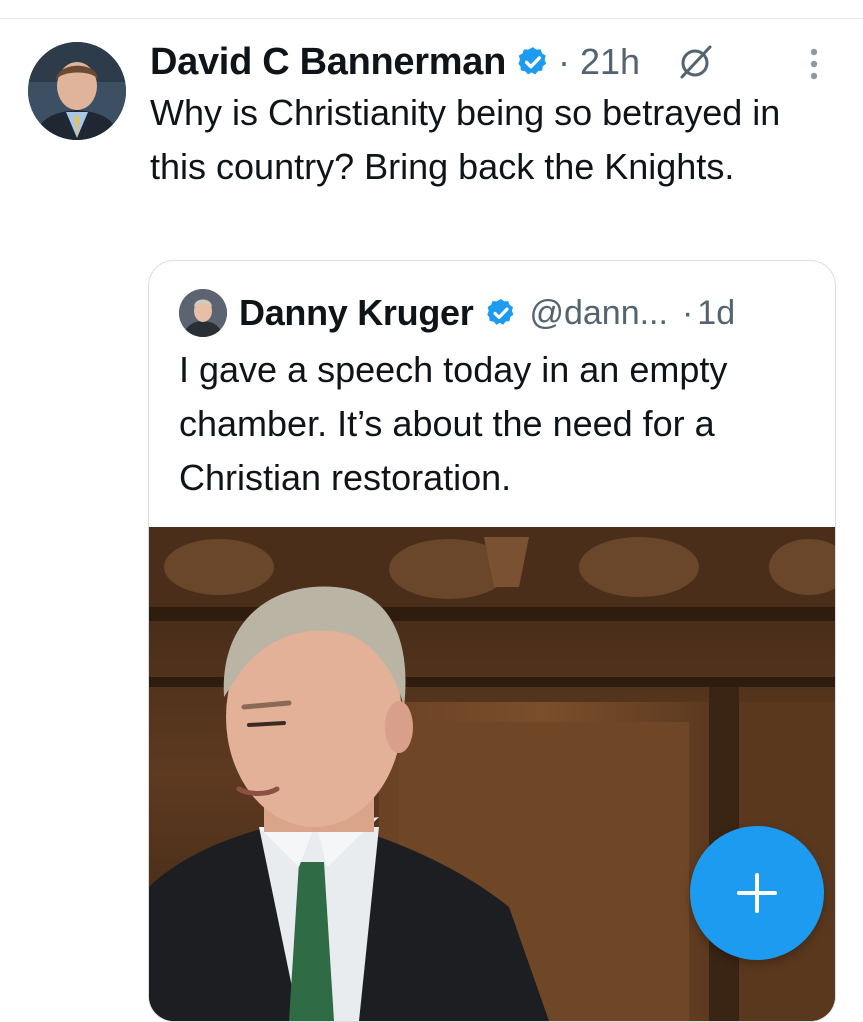  I want to click on plus-icon, so click(757, 893).